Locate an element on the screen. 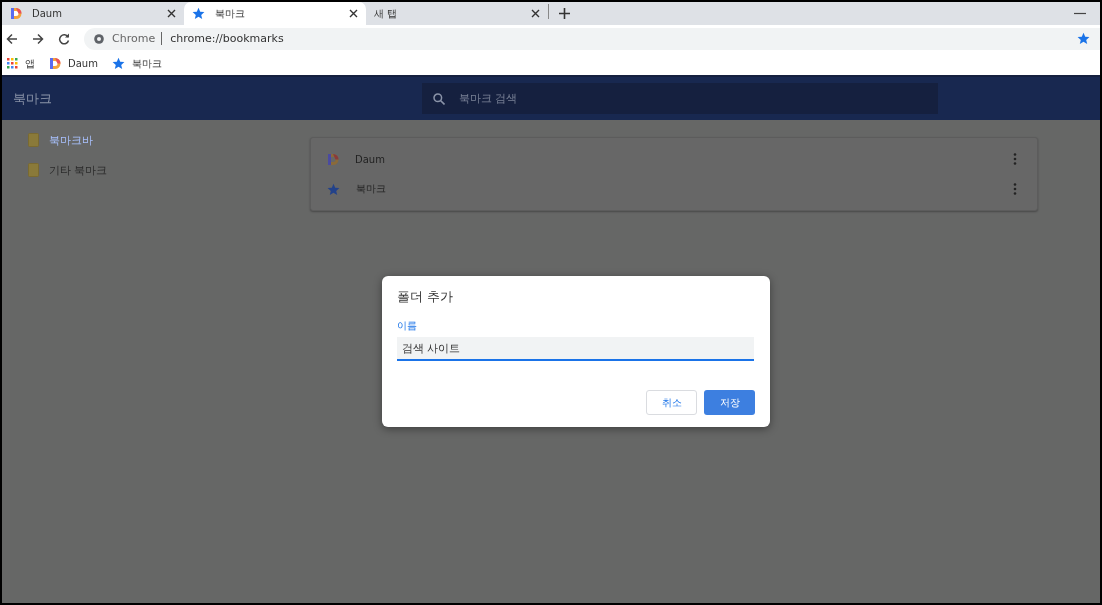 This screenshot has height=605, width=1102. dialog-title: 폴더 추가 is located at coordinates (426, 297).